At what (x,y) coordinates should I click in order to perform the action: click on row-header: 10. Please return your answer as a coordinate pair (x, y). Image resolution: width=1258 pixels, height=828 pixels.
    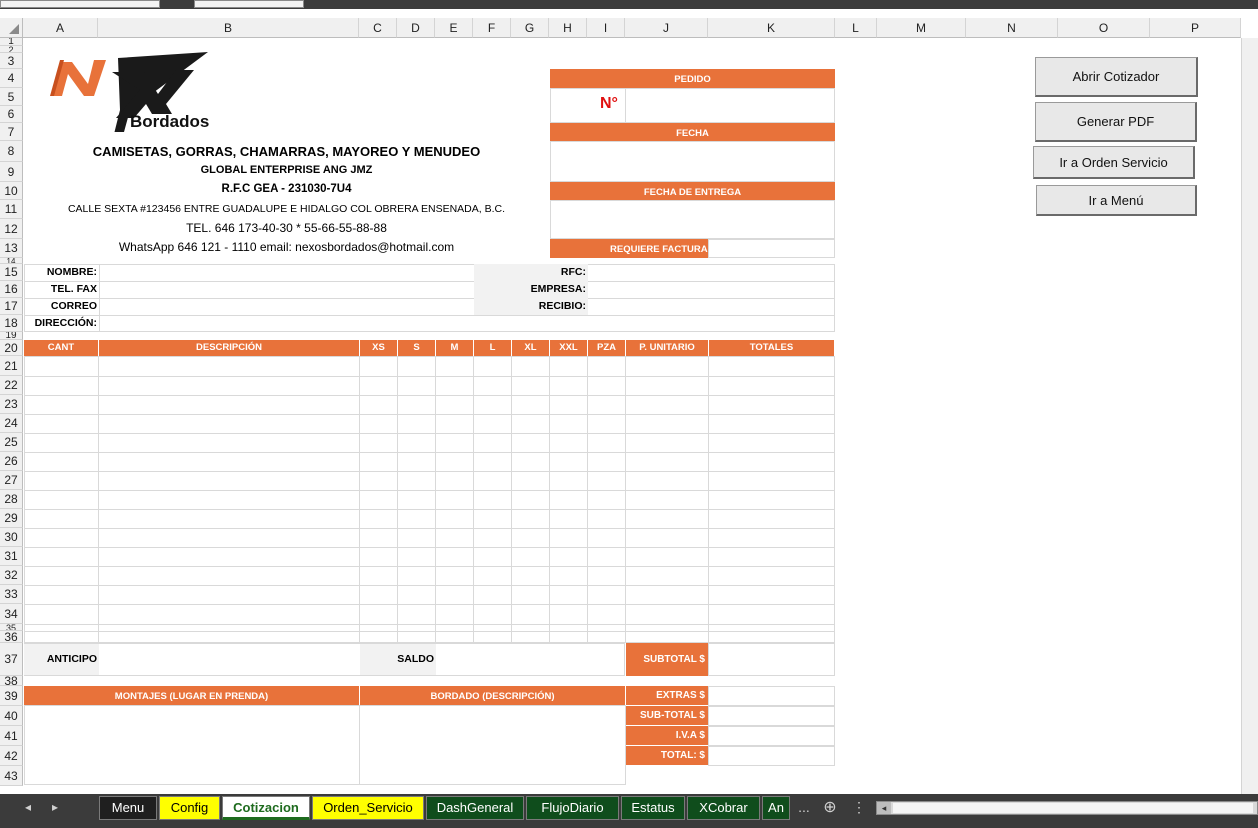
    Looking at the image, I should click on (11, 191).